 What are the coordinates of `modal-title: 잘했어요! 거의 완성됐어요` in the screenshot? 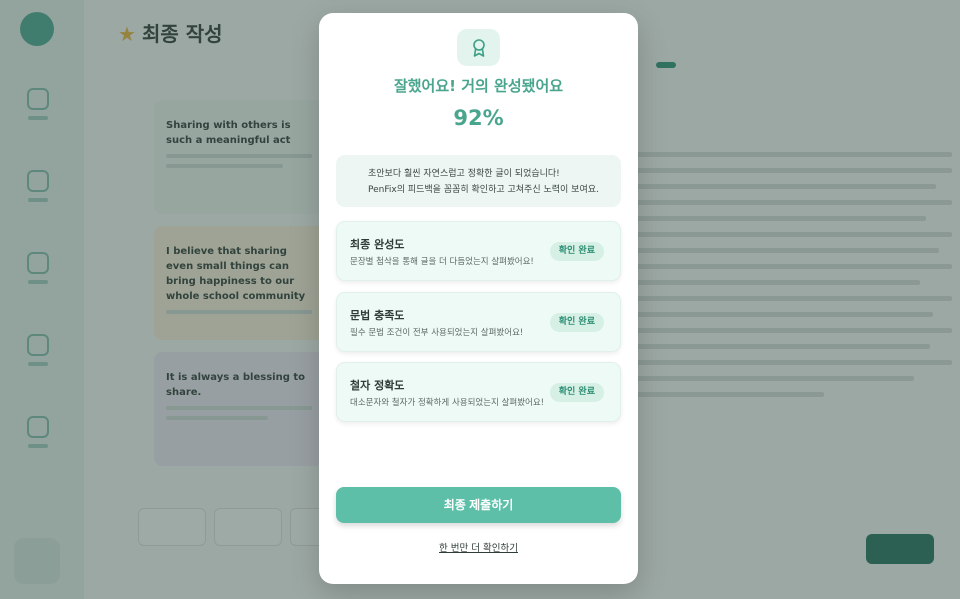 It's located at (478, 86).